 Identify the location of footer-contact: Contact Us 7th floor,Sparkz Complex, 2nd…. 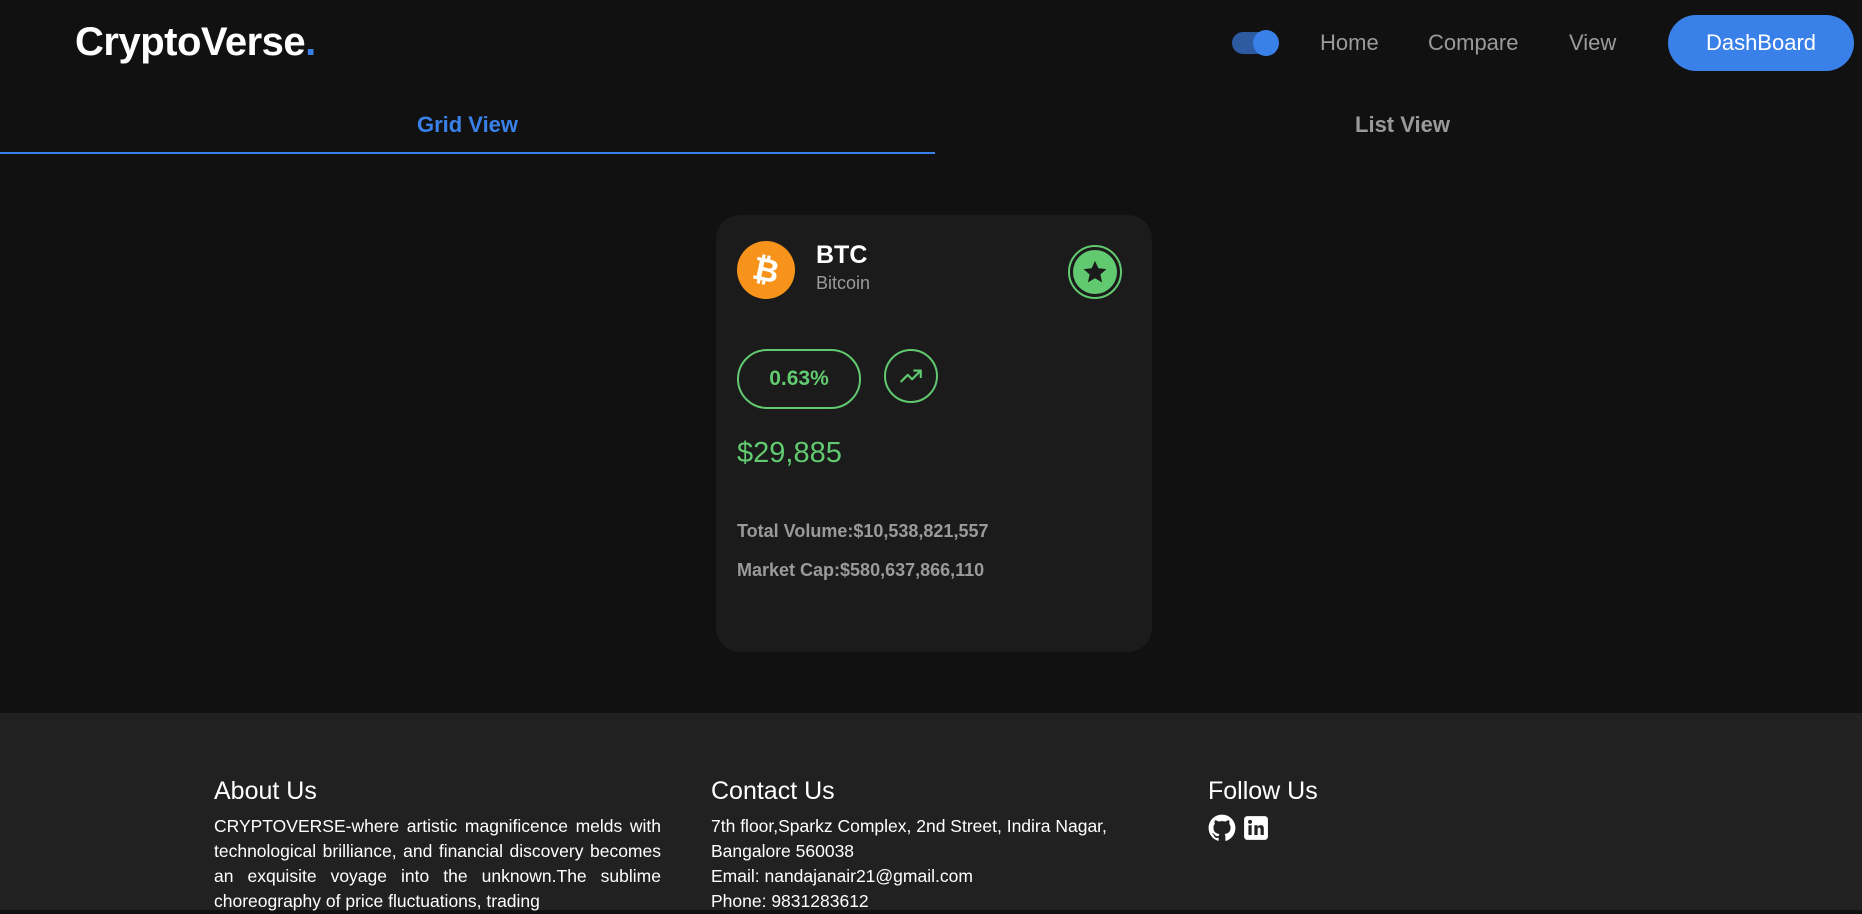
(921, 845).